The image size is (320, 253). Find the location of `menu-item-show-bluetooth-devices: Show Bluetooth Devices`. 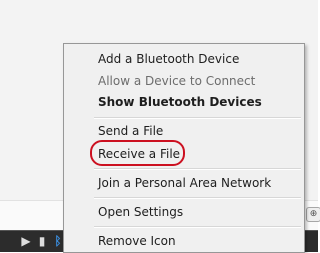

menu-item-show-bluetooth-devices: Show Bluetooth Devices is located at coordinates (180, 102).